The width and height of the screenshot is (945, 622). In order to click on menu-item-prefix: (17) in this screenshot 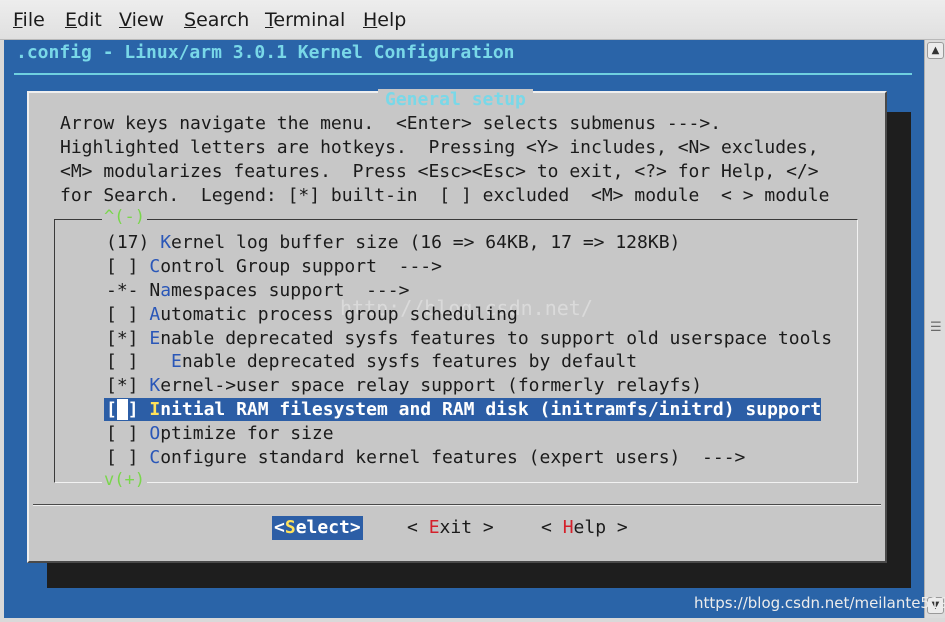, I will do `click(133, 242)`.